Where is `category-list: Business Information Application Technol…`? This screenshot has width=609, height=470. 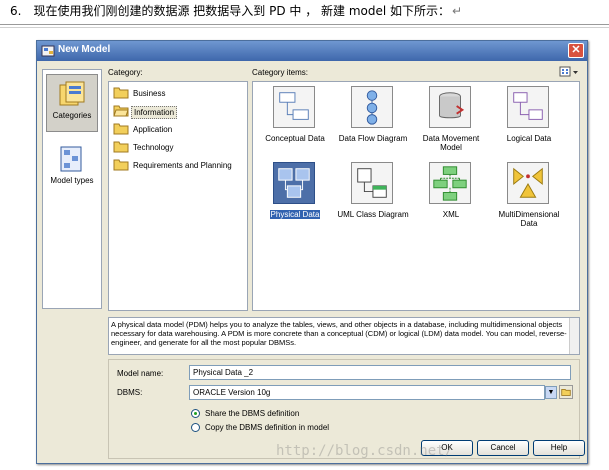 category-list: Business Information Application Technol… is located at coordinates (178, 196).